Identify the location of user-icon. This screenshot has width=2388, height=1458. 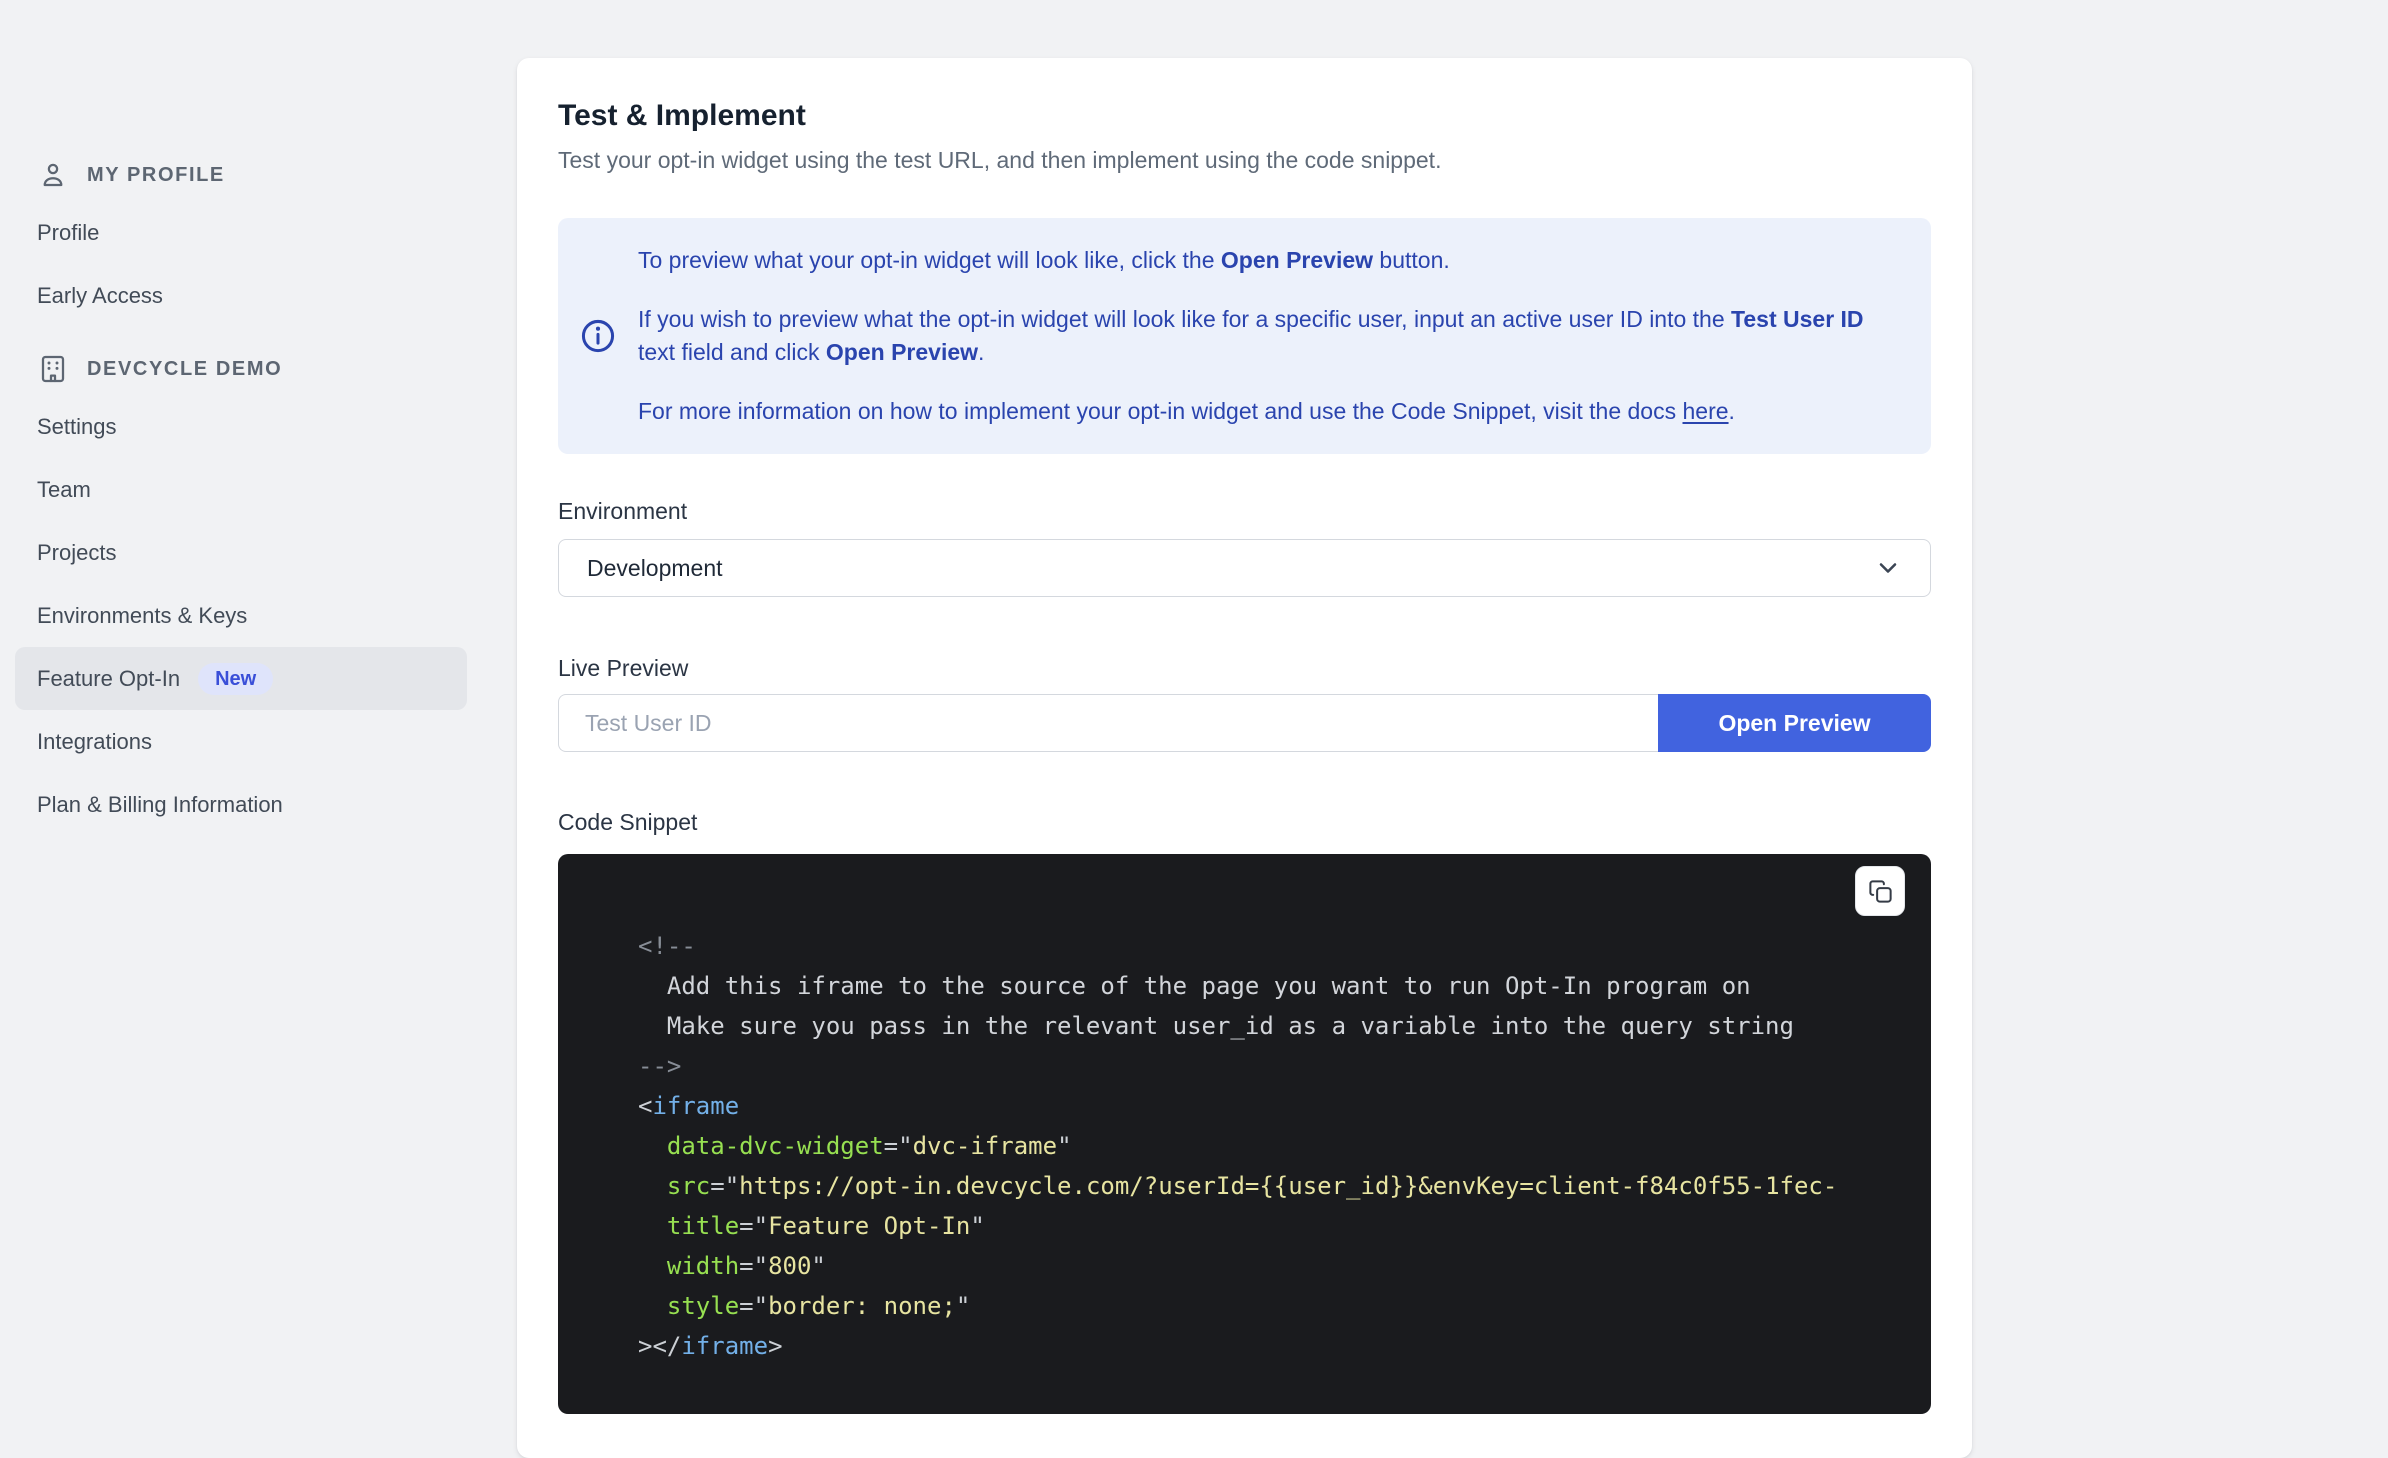
(53, 175).